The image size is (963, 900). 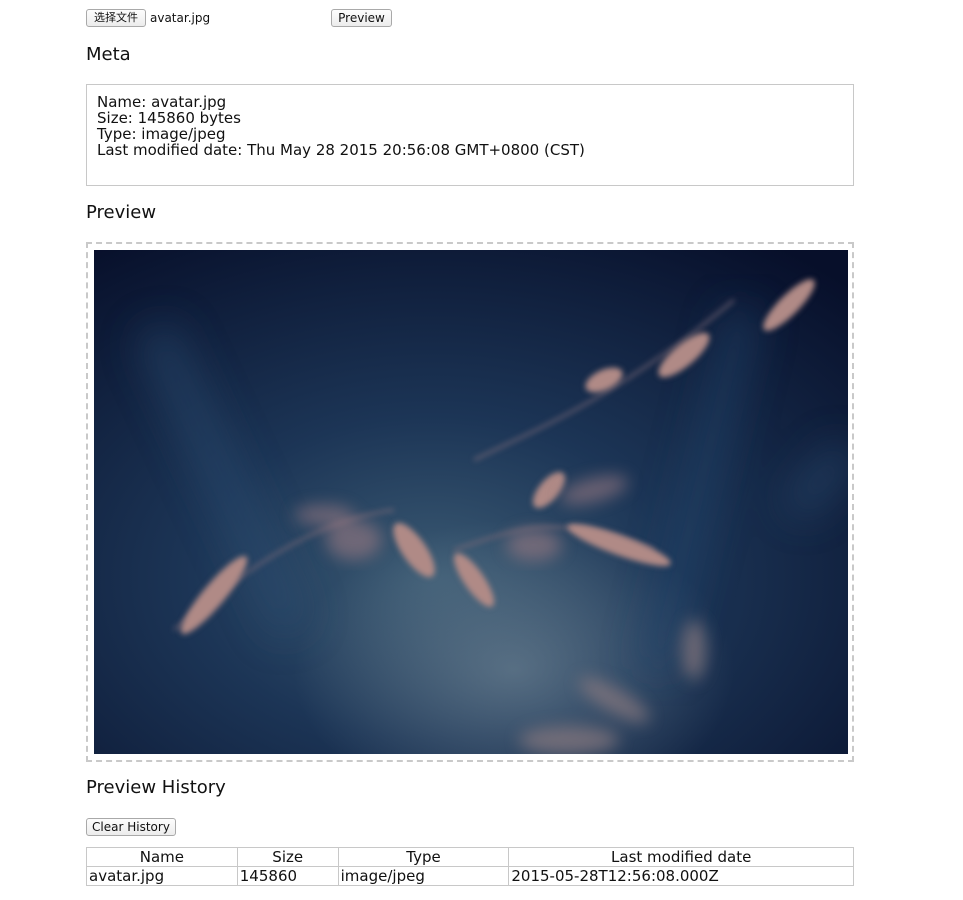 I want to click on cell-name: avatar.jpg, so click(x=162, y=876).